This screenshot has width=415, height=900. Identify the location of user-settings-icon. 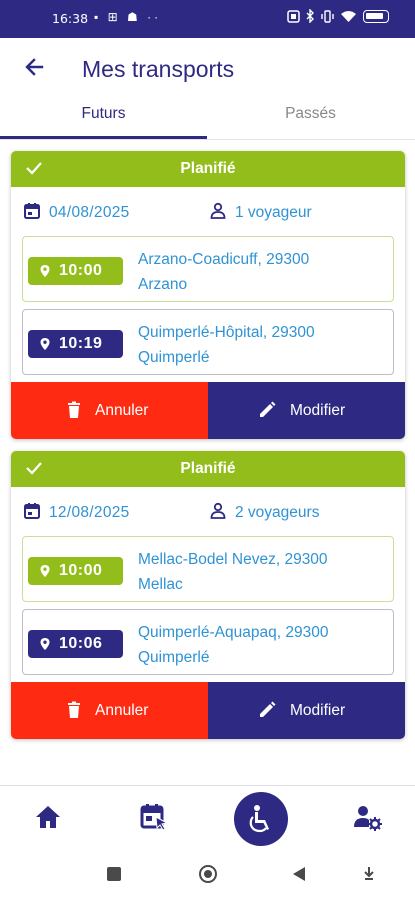
(367, 817).